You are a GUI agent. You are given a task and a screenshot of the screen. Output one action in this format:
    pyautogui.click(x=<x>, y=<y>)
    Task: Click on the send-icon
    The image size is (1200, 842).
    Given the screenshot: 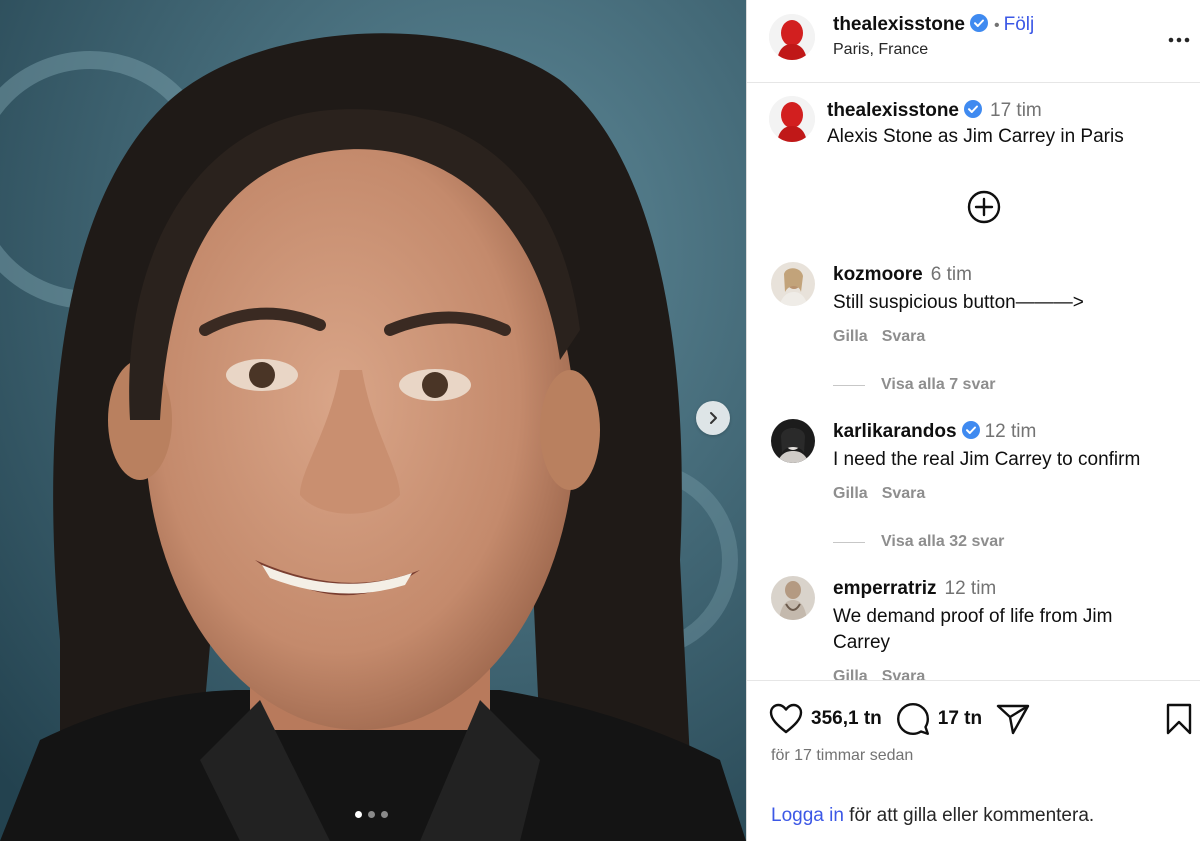 What is the action you would take?
    pyautogui.click(x=1013, y=719)
    